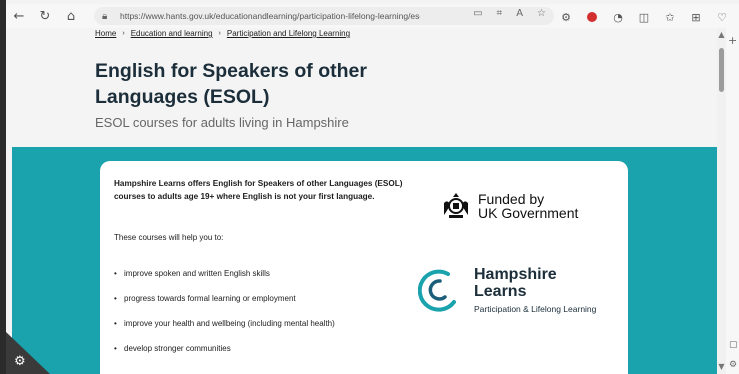 Image resolution: width=739 pixels, height=374 pixels. Describe the element at coordinates (28, 353) in the screenshot. I see `cookie-settings-tab` at that location.